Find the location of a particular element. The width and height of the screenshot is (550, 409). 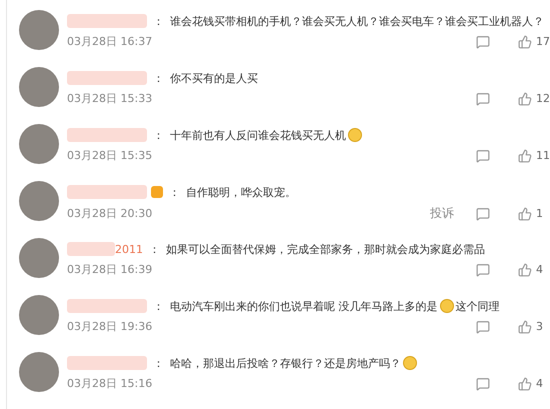

comment-text: 自作聪明，哗众取宠。 is located at coordinates (241, 192).